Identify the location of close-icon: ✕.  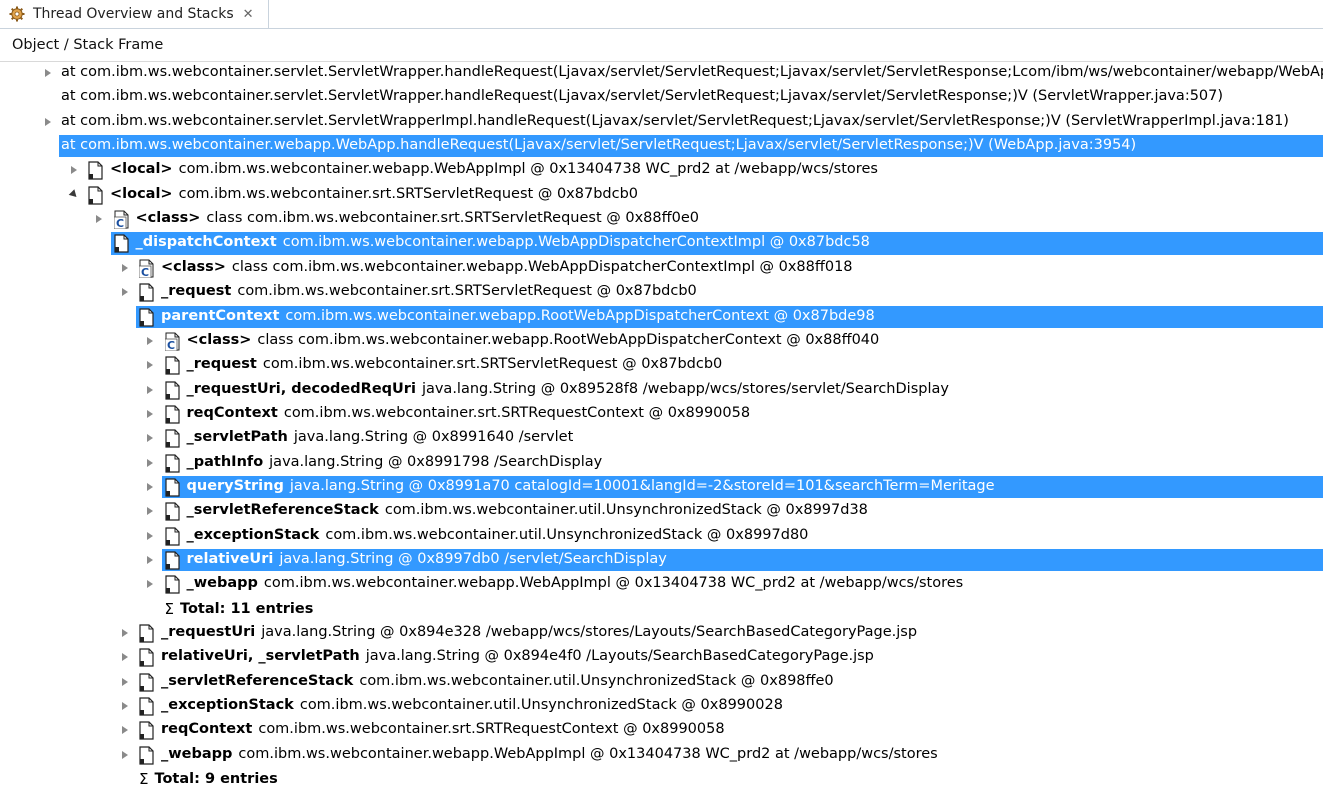
(248, 14).